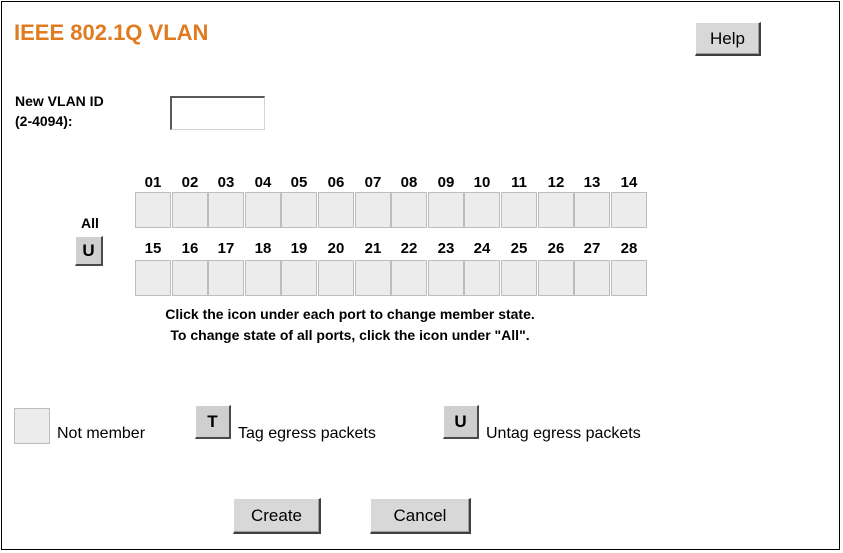 This screenshot has width=843, height=553. What do you see at coordinates (592, 248) in the screenshot?
I see `port-number-label: 27` at bounding box center [592, 248].